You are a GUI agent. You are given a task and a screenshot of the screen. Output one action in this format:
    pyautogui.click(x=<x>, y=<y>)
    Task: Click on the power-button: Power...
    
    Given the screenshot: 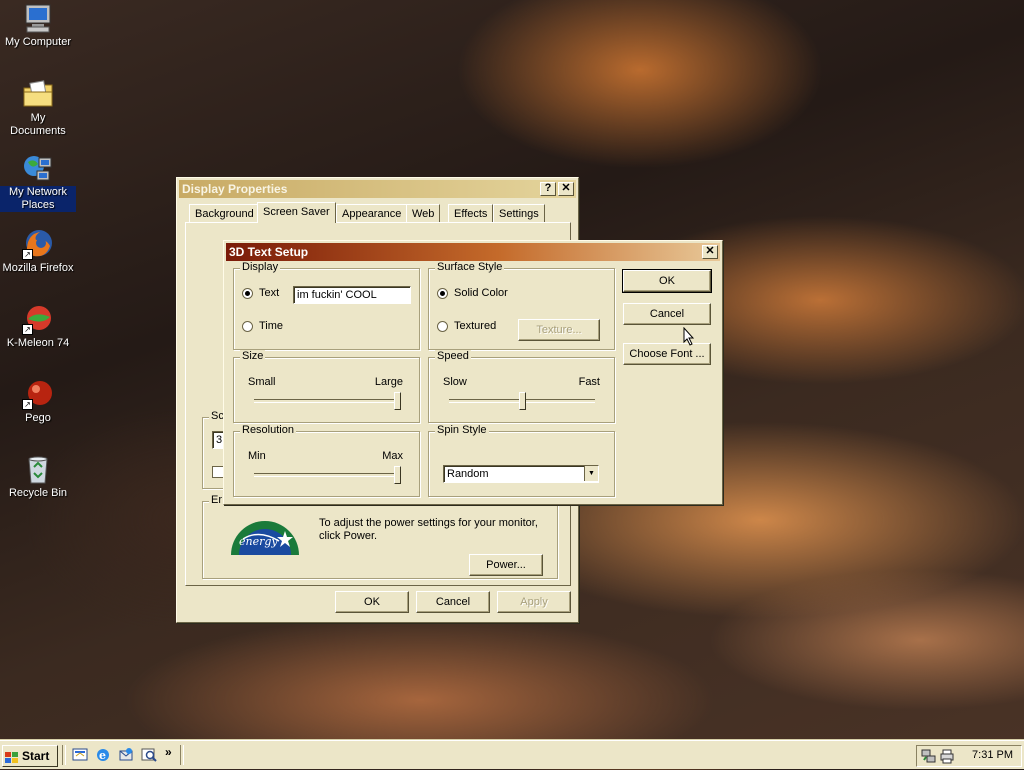 What is the action you would take?
    pyautogui.click(x=506, y=565)
    